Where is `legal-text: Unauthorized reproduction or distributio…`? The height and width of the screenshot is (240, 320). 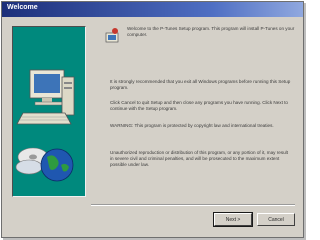
legal-text: Unauthorized reproduction or distributio… is located at coordinates (199, 158).